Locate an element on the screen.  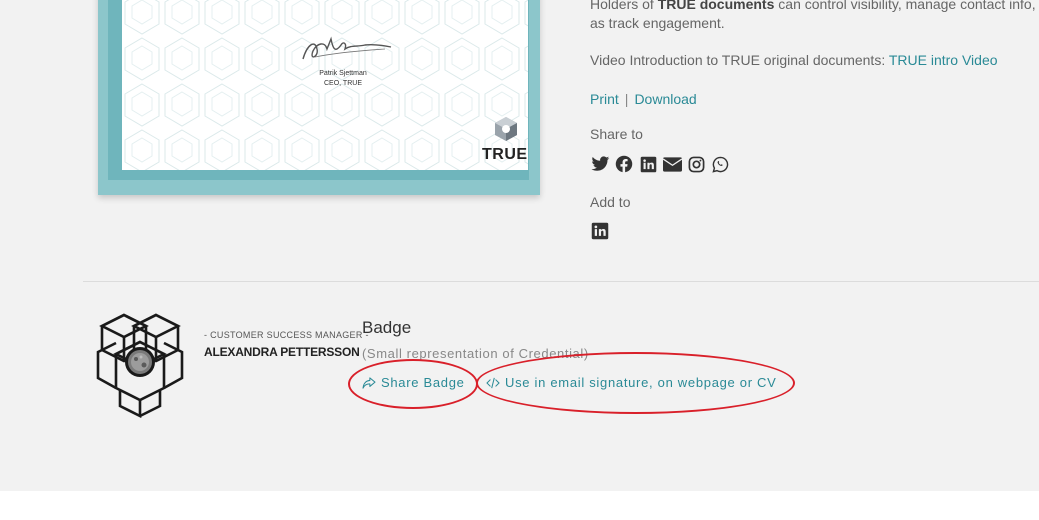
annotation-ellipse-share is located at coordinates (413, 384).